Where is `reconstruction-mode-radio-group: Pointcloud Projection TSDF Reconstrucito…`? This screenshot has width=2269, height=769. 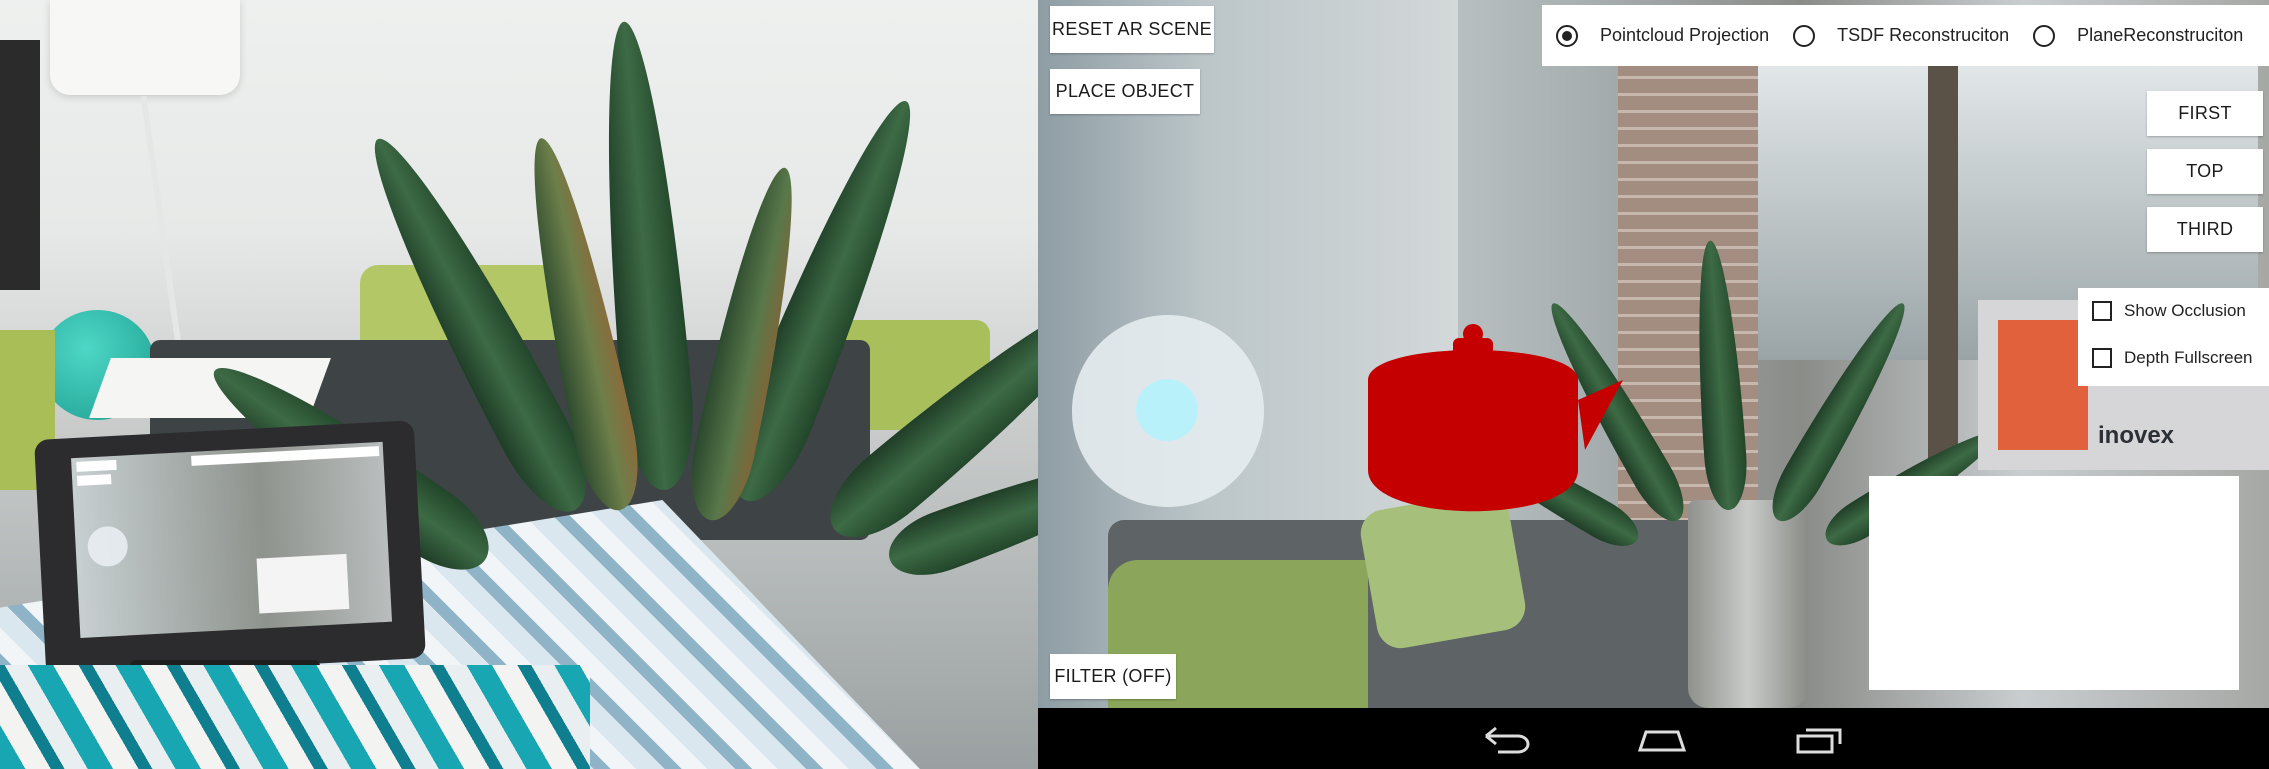 reconstruction-mode-radio-group: Pointcloud Projection TSDF Reconstrucito… is located at coordinates (1905, 35).